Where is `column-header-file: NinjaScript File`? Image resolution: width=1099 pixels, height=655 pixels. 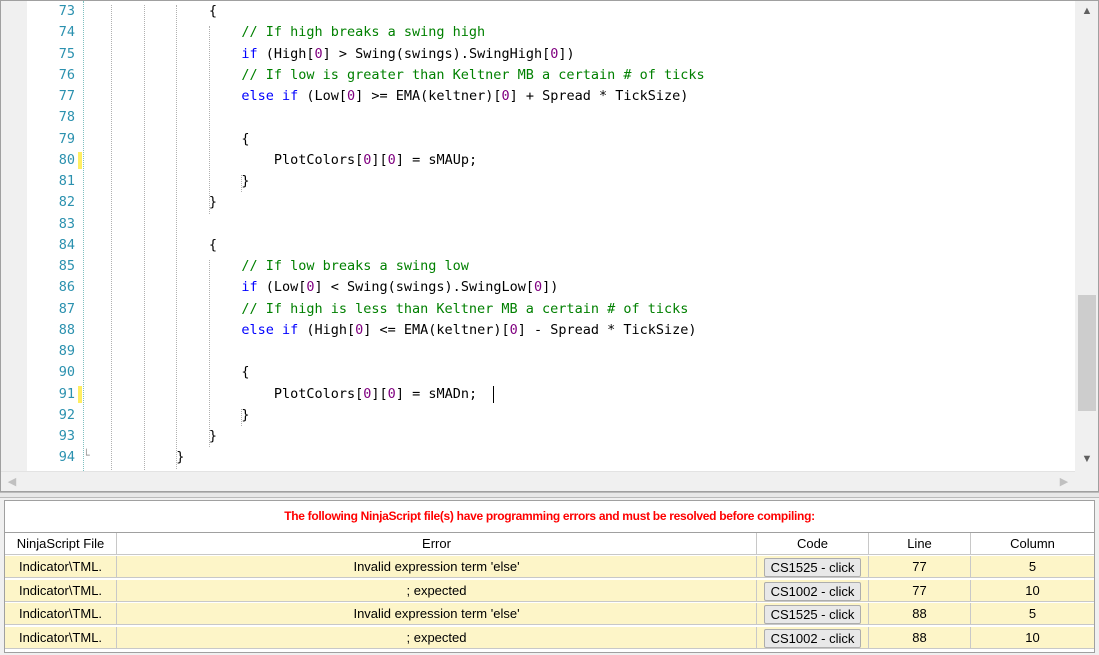 column-header-file: NinjaScript File is located at coordinates (61, 544).